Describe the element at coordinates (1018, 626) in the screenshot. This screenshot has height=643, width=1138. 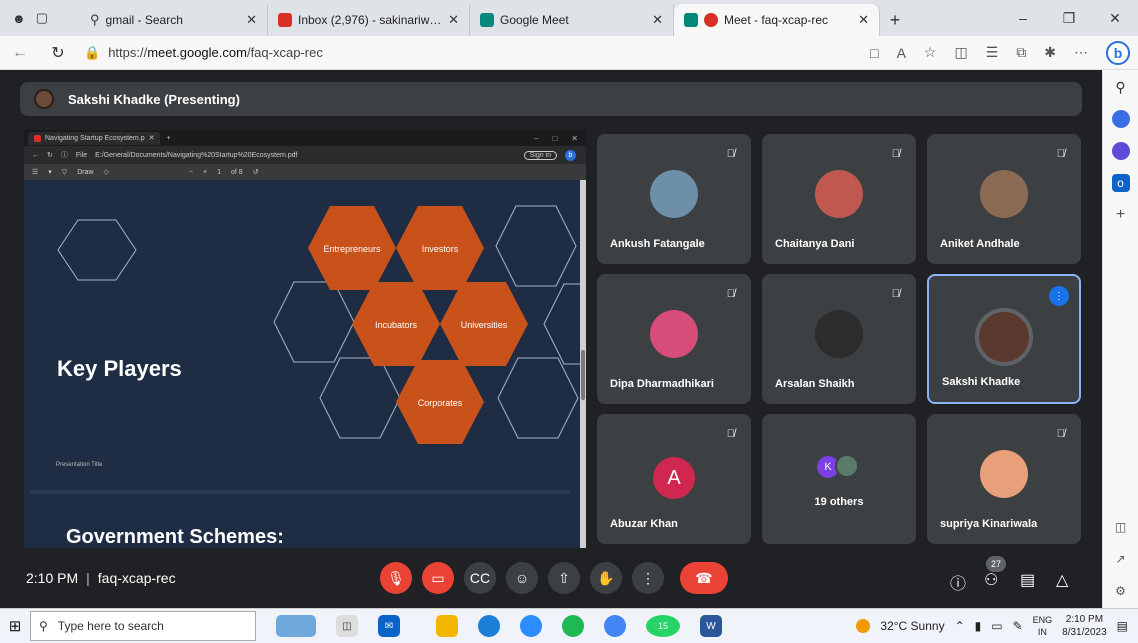
I see `pen-icon: ✎` at that location.